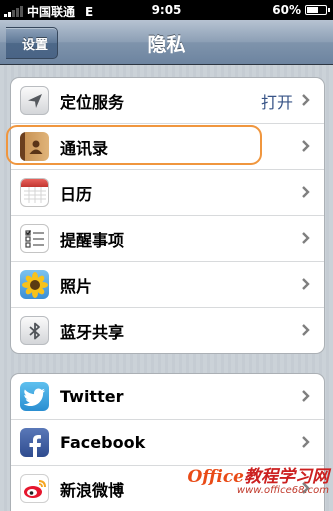 The height and width of the screenshot is (511, 333). What do you see at coordinates (34, 238) in the screenshot?
I see `reminders-icon` at bounding box center [34, 238].